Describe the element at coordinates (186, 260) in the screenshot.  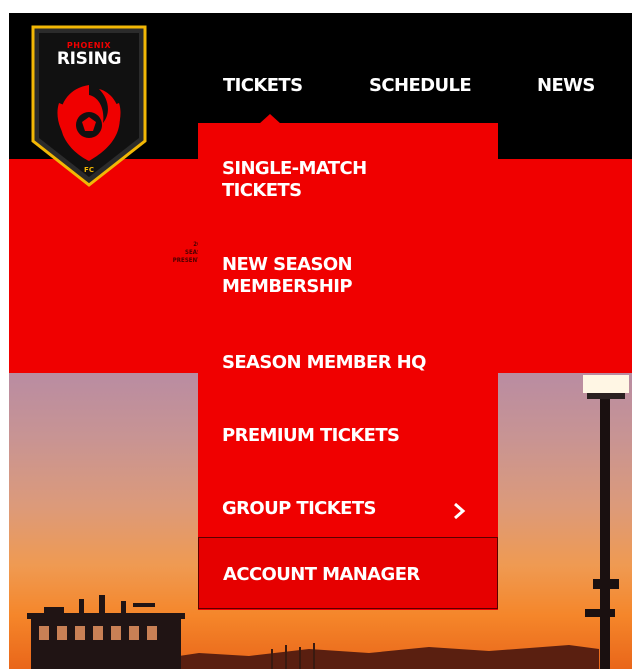
I see `promo-line: PRESENT` at that location.